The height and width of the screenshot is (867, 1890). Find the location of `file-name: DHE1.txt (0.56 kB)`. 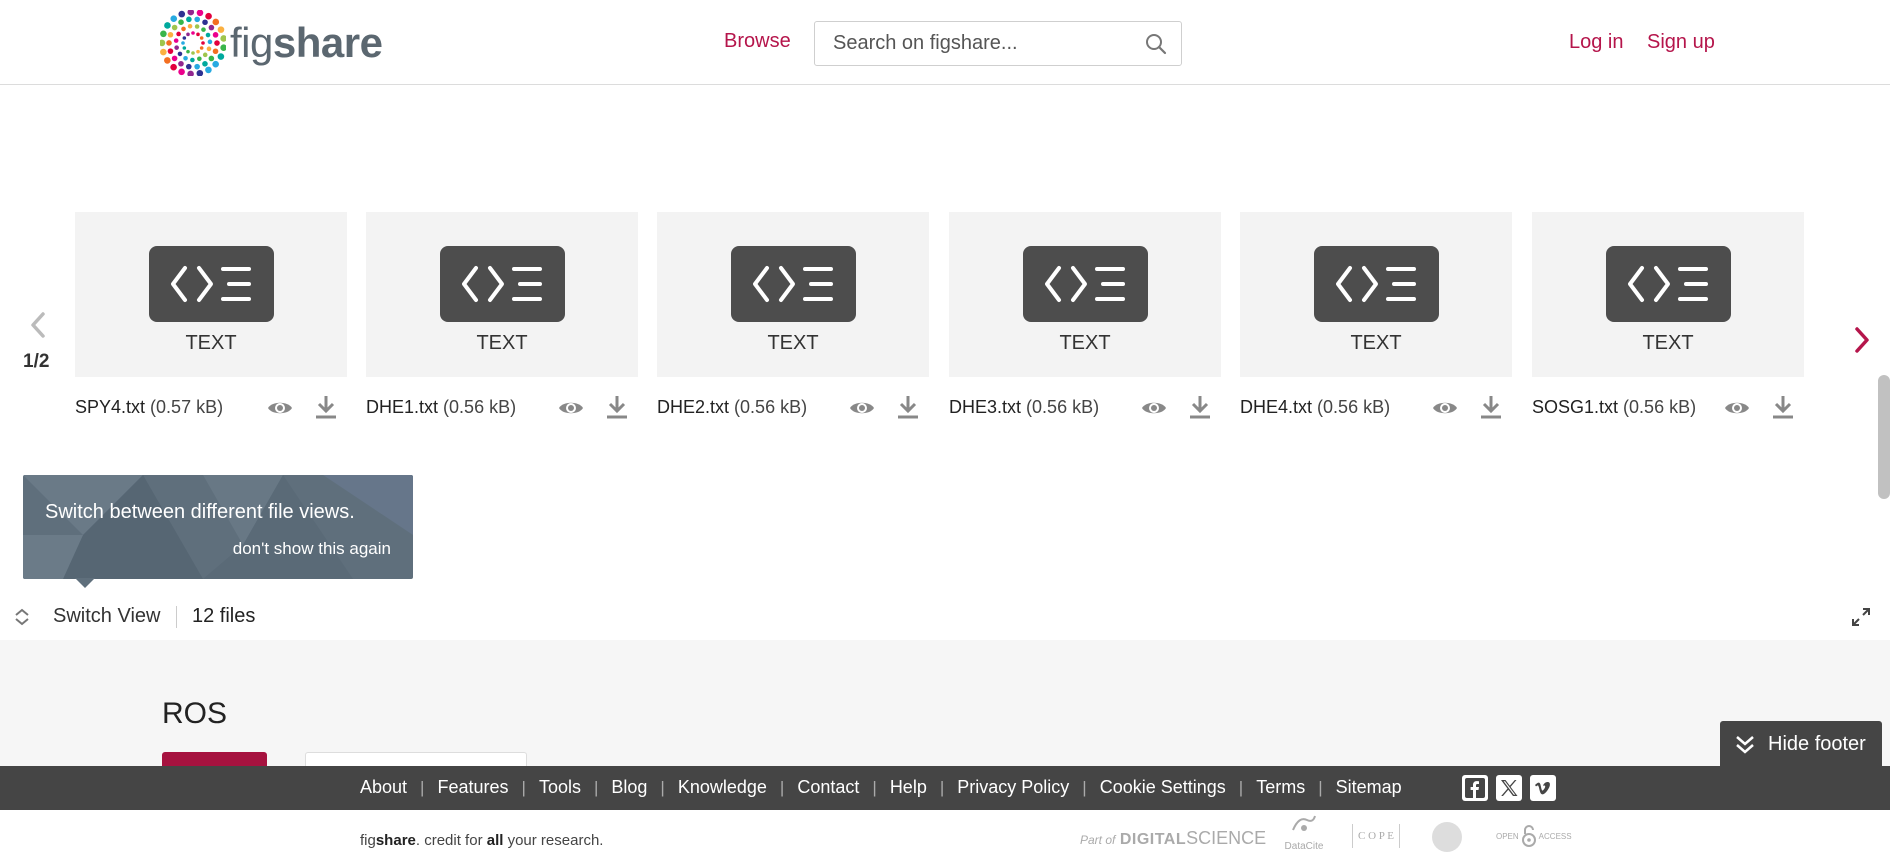

file-name: DHE1.txt (0.56 kB) is located at coordinates (441, 407).